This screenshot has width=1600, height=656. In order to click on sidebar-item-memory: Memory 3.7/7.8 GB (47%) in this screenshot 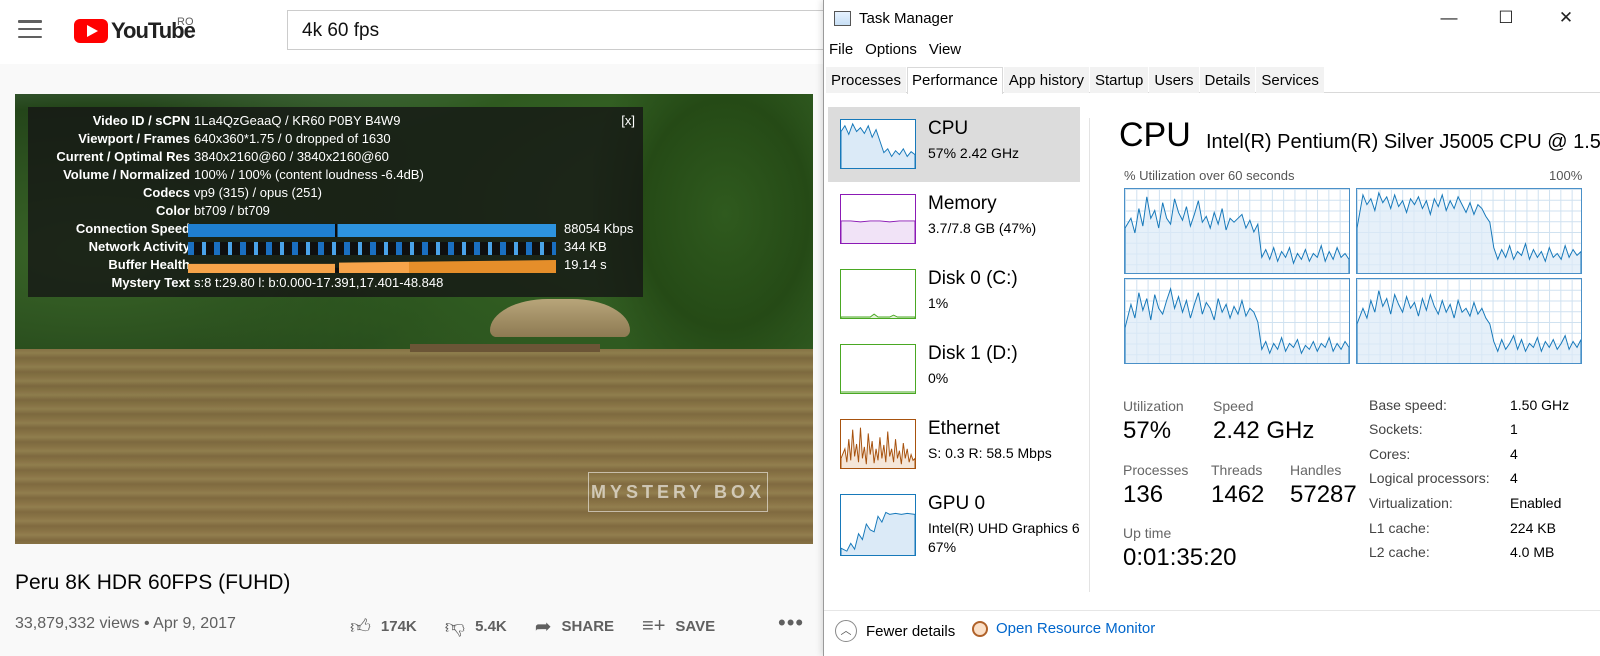, I will do `click(954, 219)`.